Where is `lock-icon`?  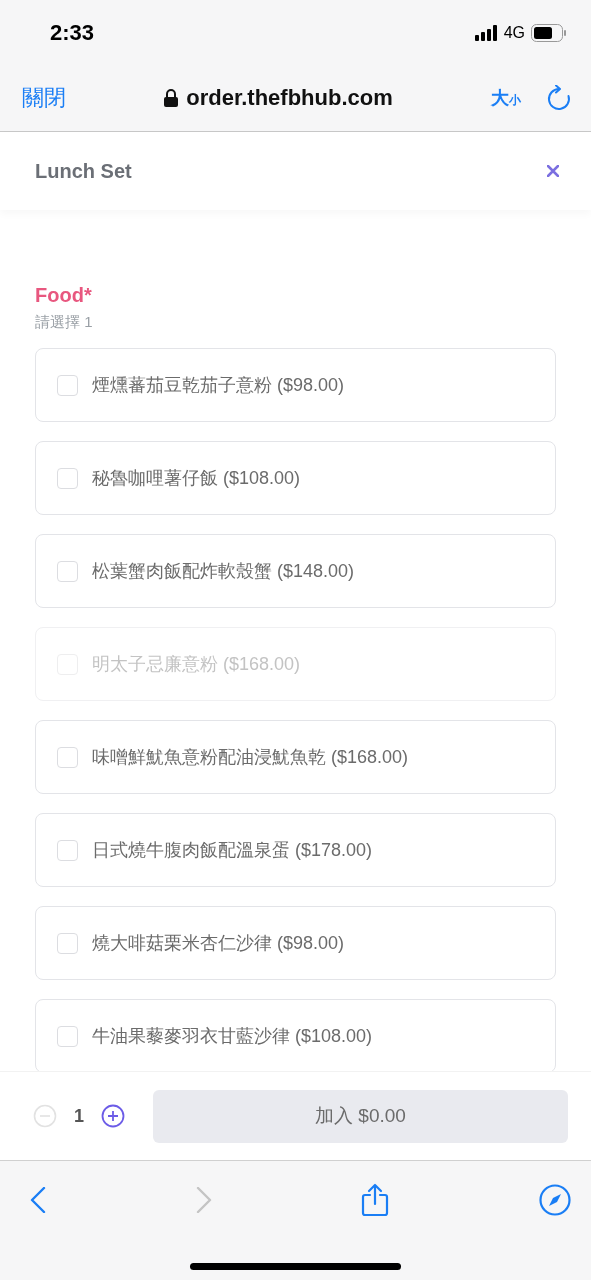 lock-icon is located at coordinates (171, 98).